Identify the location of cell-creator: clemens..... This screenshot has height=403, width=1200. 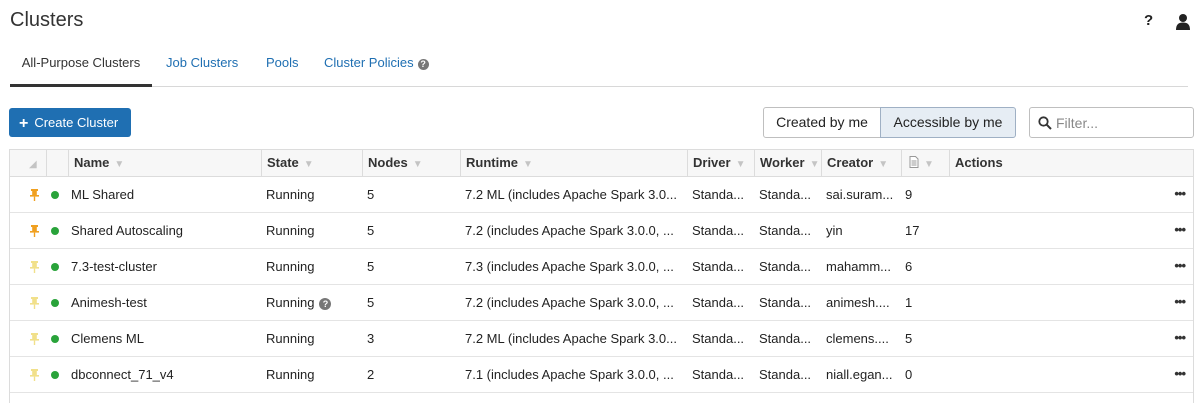
(864, 338).